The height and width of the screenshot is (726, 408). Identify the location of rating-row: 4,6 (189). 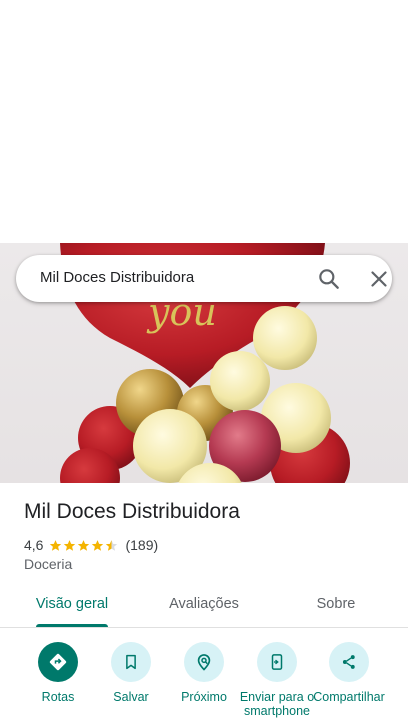
(91, 545).